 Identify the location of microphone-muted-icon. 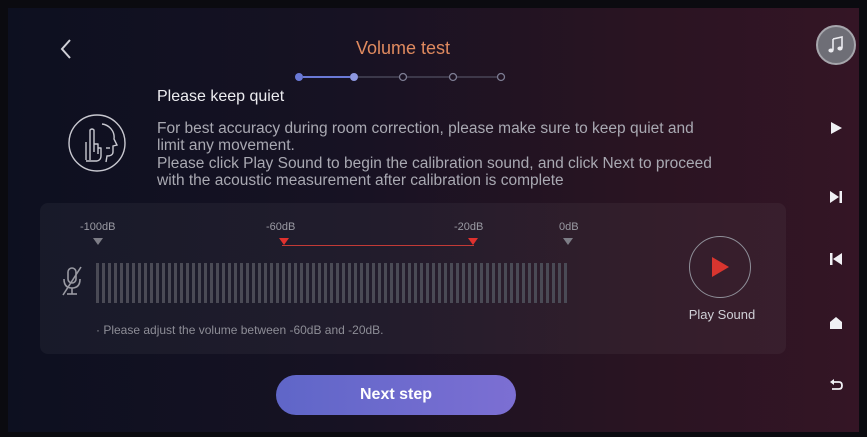
(72, 281).